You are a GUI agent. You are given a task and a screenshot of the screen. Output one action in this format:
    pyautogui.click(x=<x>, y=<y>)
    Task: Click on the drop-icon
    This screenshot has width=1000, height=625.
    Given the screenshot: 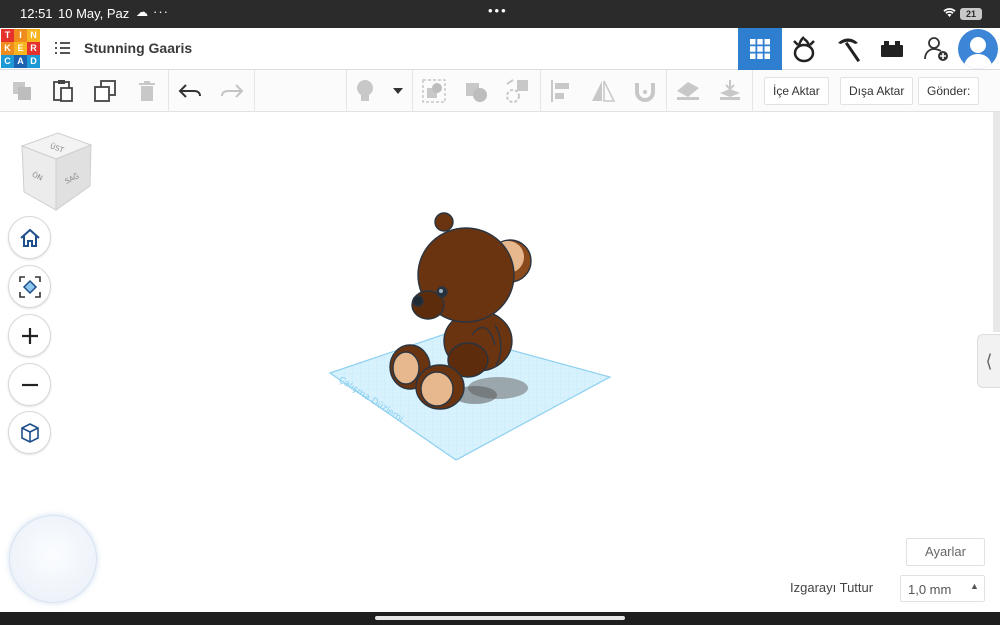 What is the action you would take?
    pyautogui.click(x=730, y=90)
    